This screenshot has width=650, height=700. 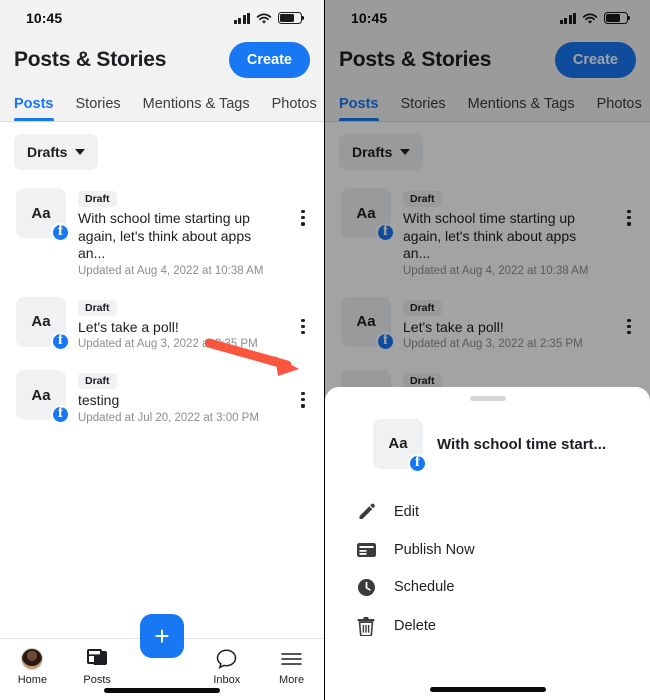 I want to click on battery-icon, so click(x=291, y=18).